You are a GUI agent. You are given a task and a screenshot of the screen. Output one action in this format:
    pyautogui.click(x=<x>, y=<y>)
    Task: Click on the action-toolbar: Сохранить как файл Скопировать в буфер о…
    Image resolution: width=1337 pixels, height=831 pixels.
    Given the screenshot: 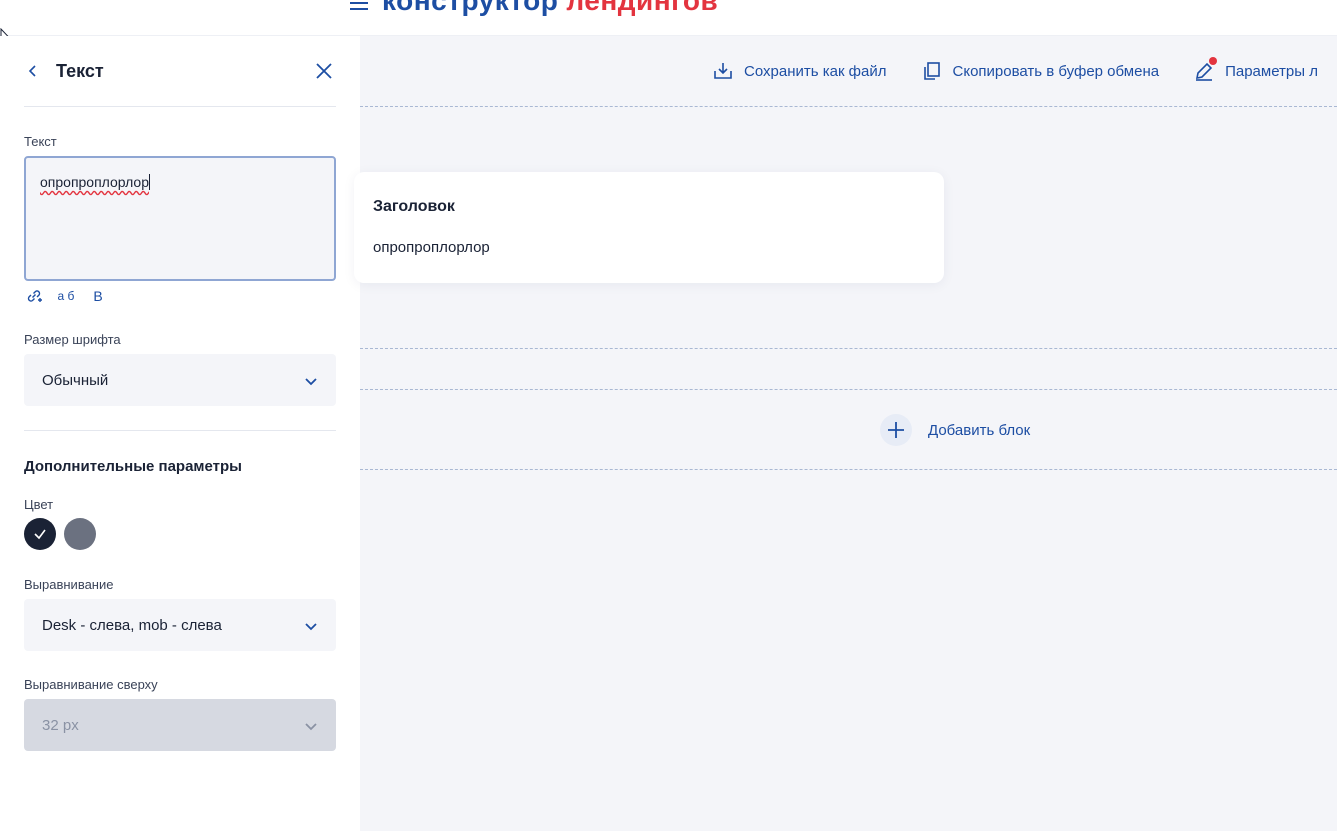 What is the action you would take?
    pyautogui.click(x=1015, y=69)
    